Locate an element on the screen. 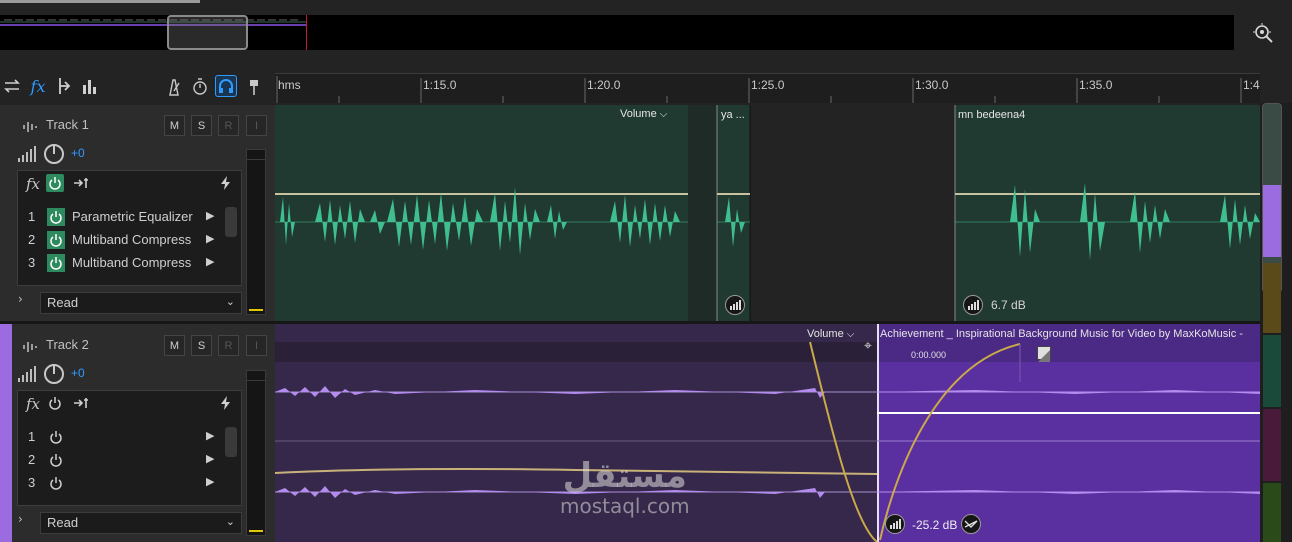 The image size is (1292, 542). fx-toggle-icon: fx is located at coordinates (38, 86).